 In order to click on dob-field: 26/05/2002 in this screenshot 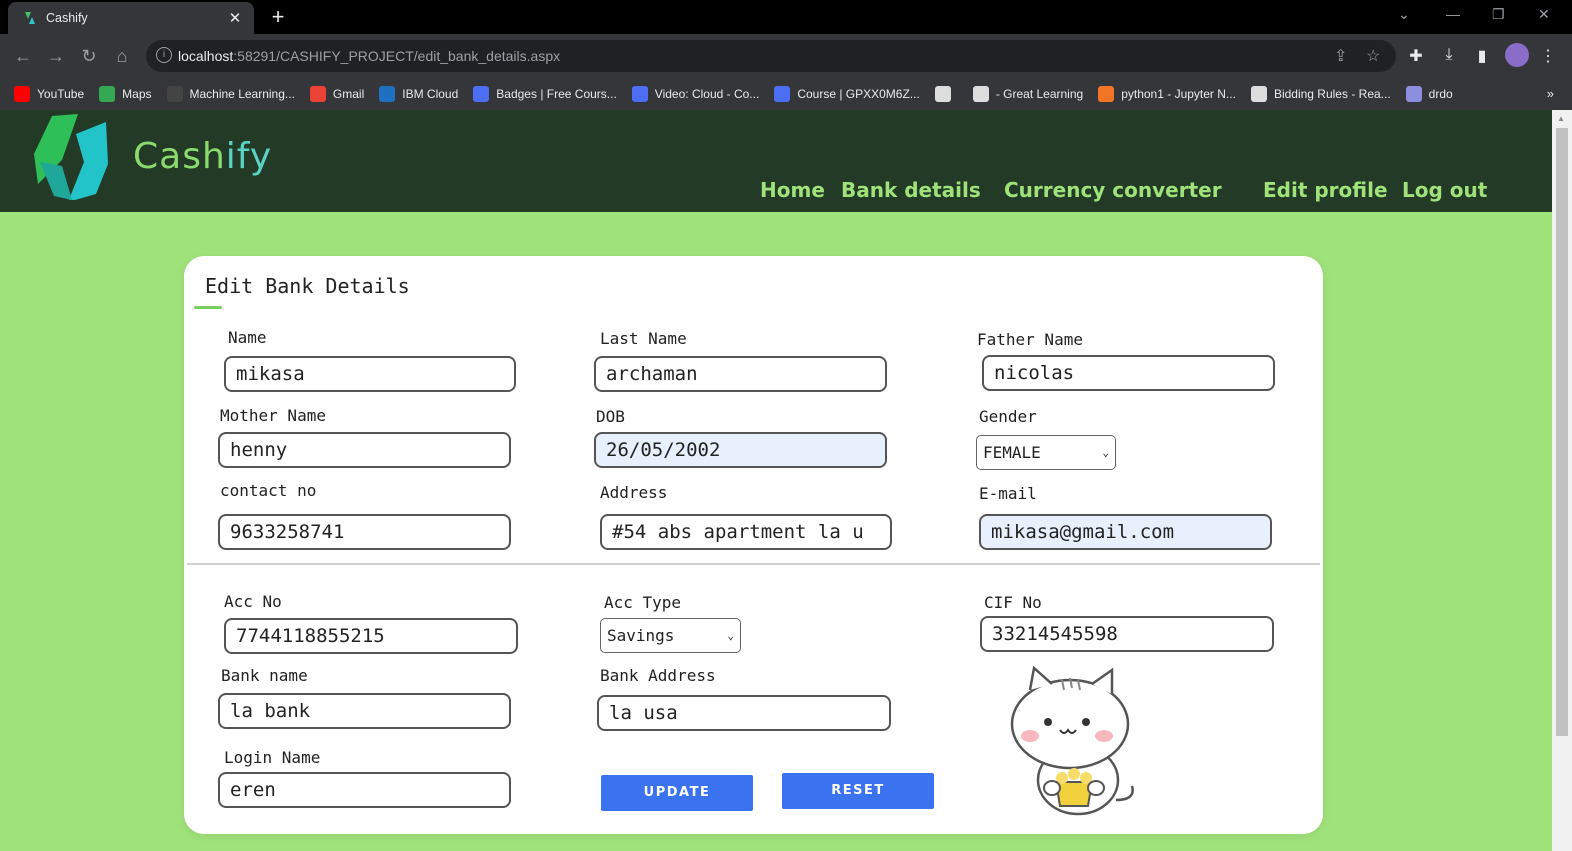, I will do `click(740, 450)`.